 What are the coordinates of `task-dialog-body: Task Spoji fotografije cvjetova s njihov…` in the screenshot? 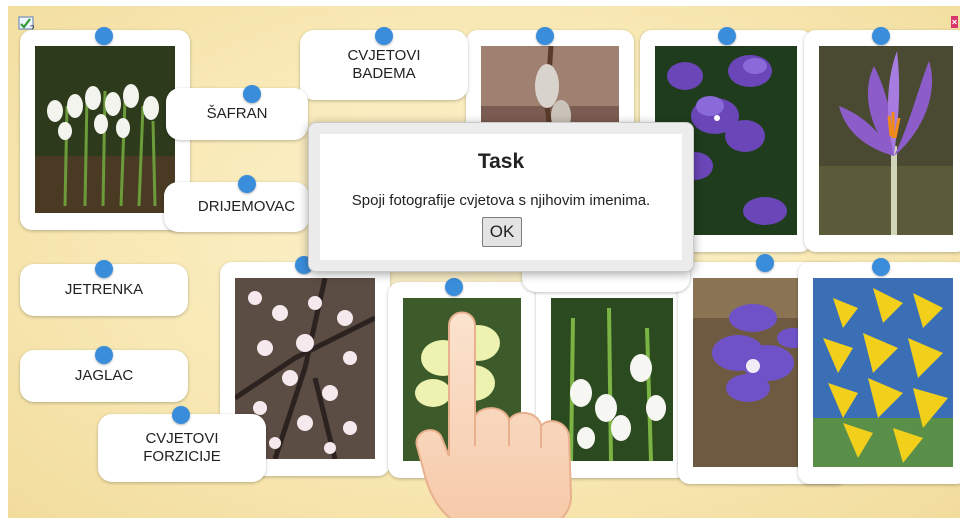 It's located at (501, 197).